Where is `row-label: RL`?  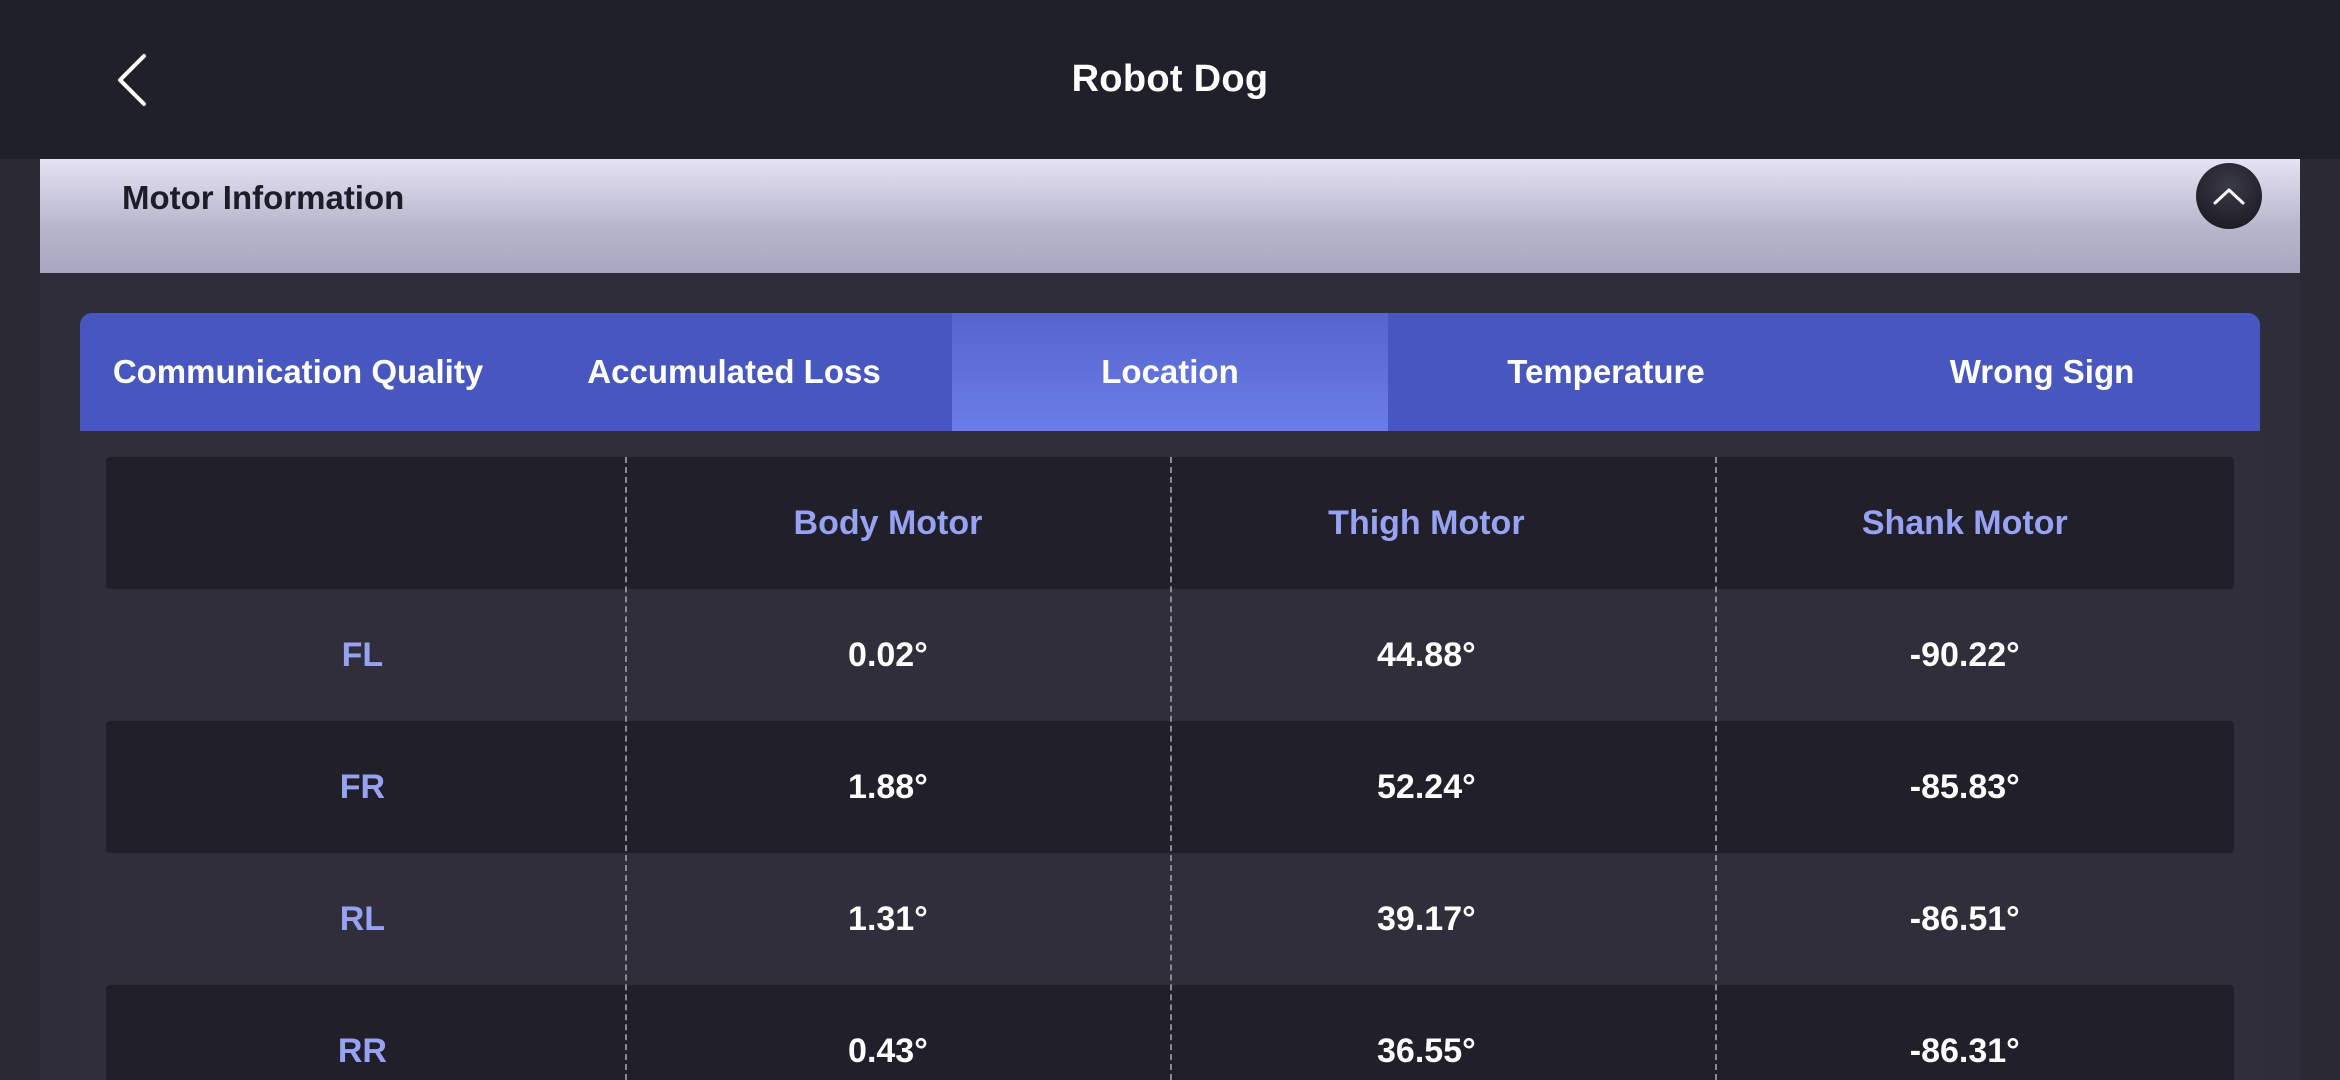
row-label: RL is located at coordinates (362, 918).